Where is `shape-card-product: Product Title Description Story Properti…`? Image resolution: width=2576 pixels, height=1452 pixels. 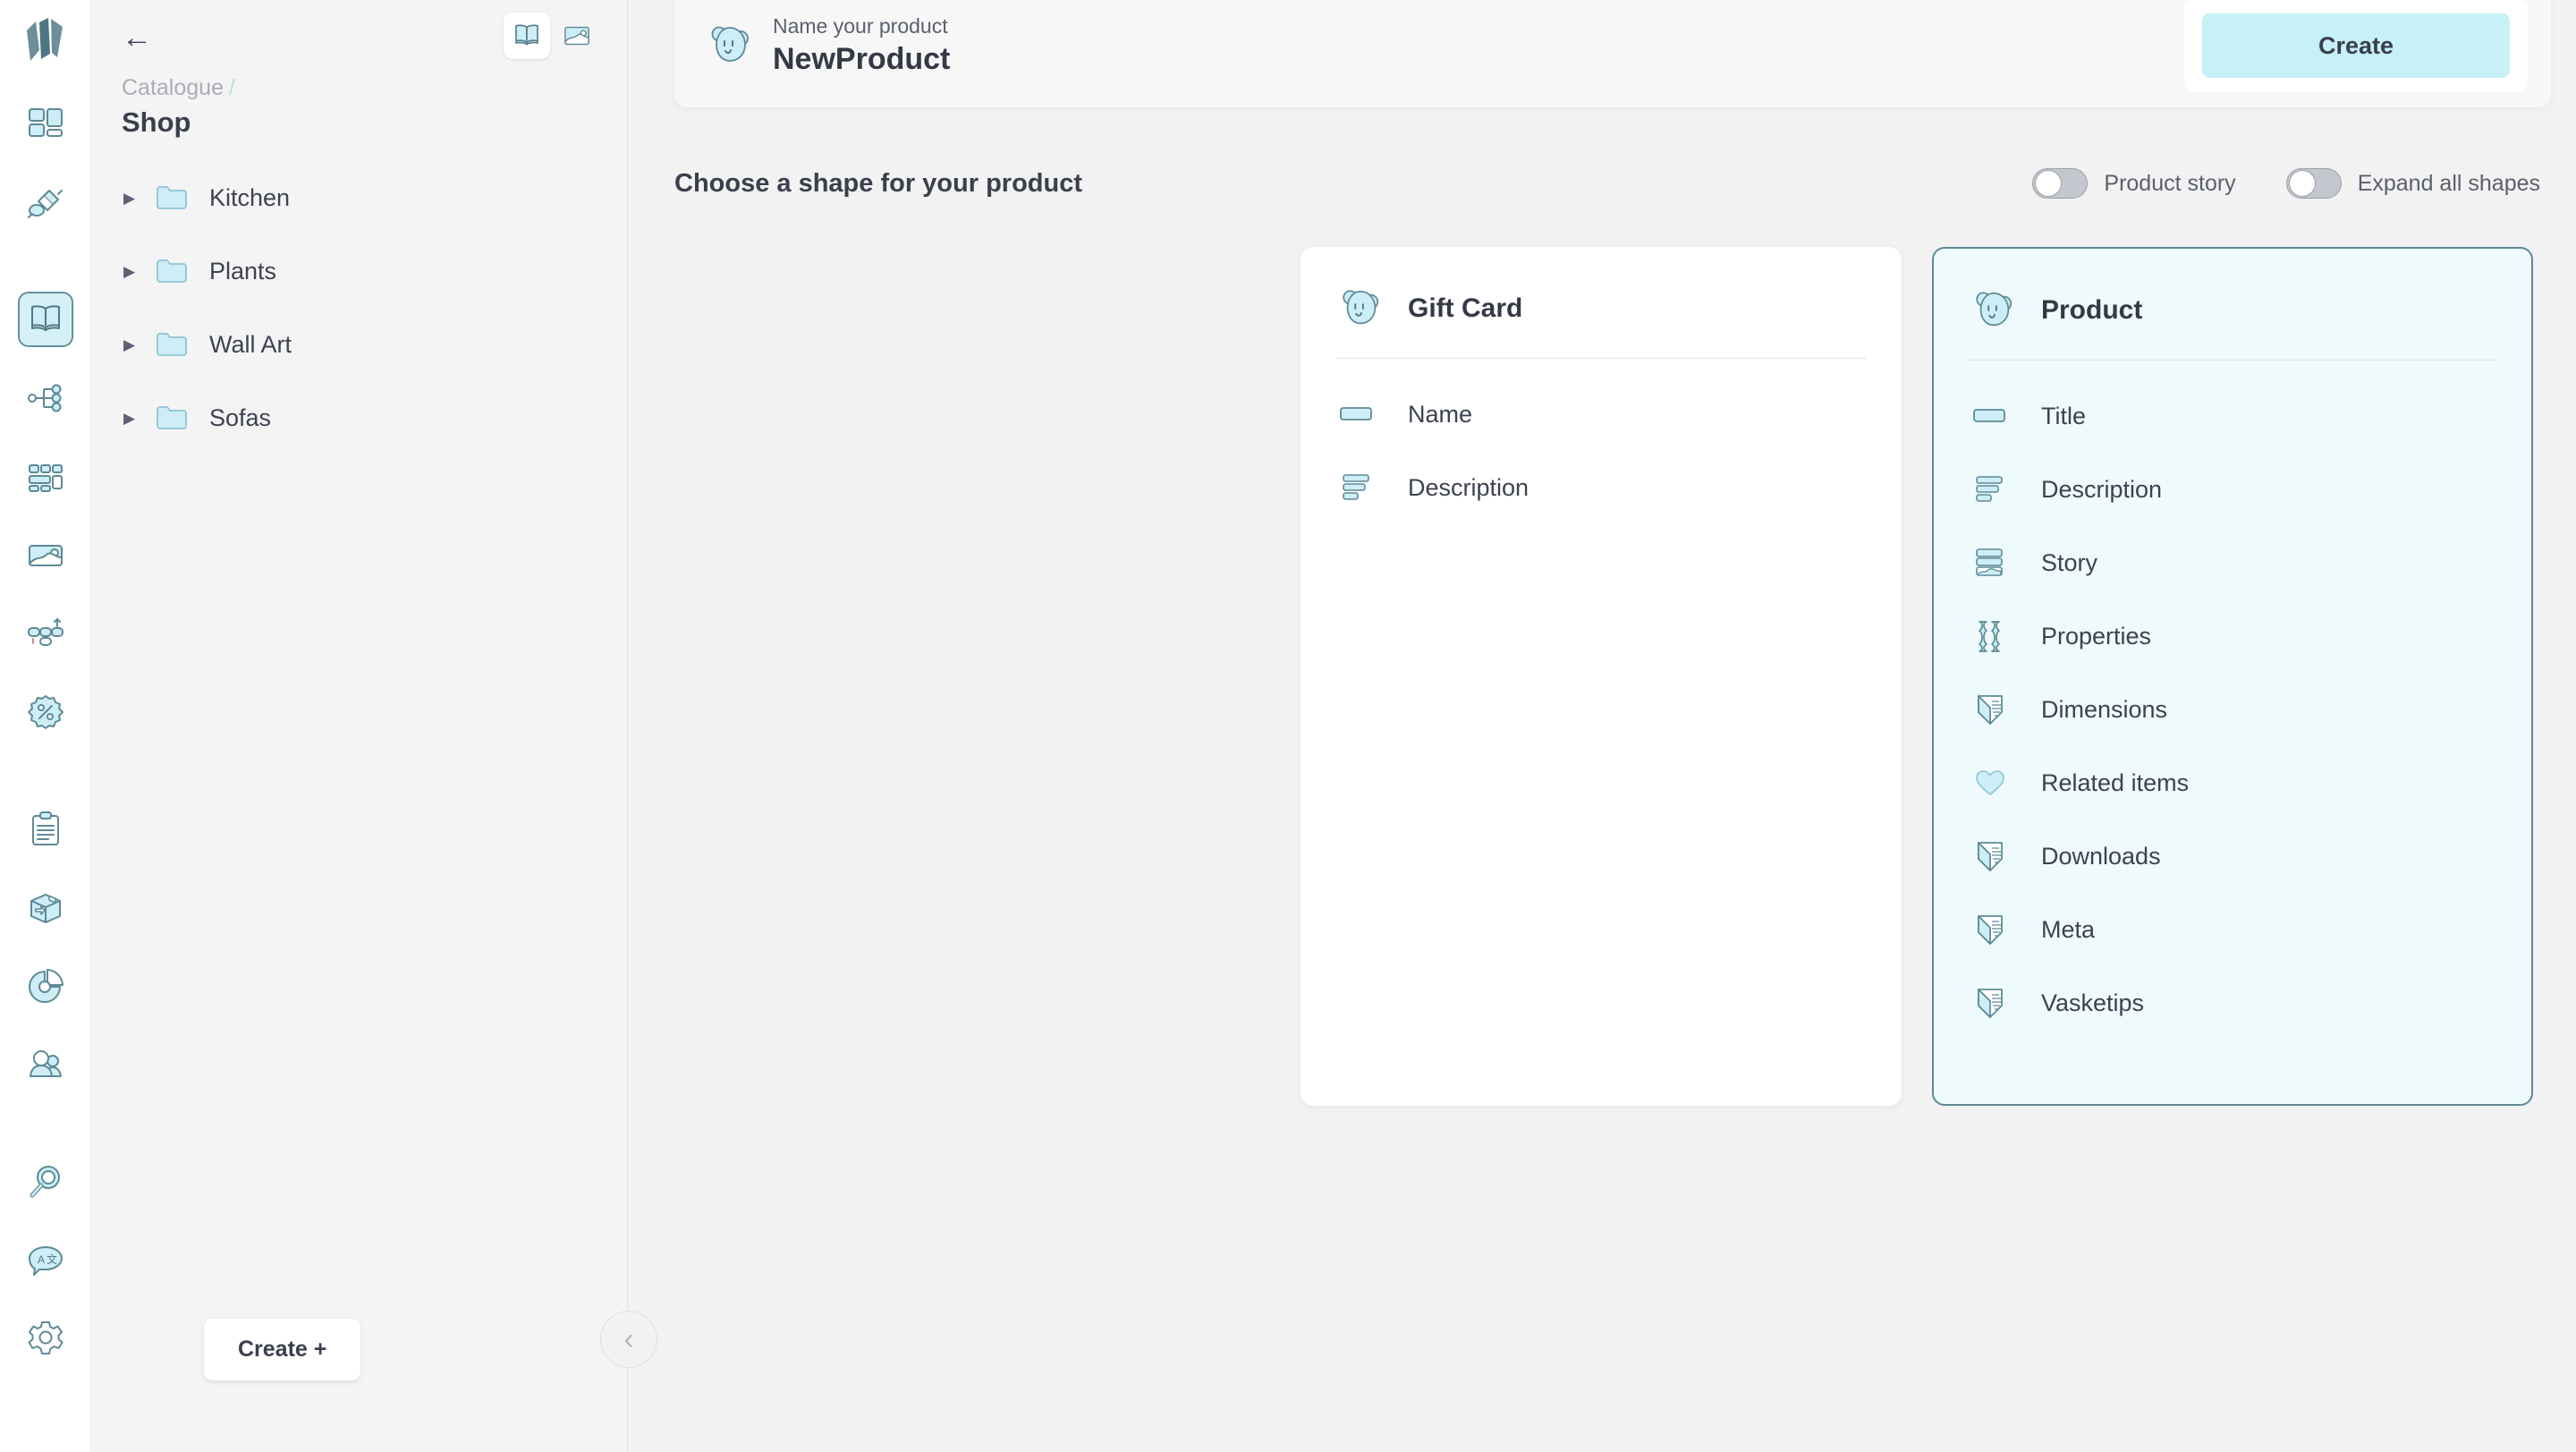 shape-card-product: Product Title Description Story Properti… is located at coordinates (2232, 676).